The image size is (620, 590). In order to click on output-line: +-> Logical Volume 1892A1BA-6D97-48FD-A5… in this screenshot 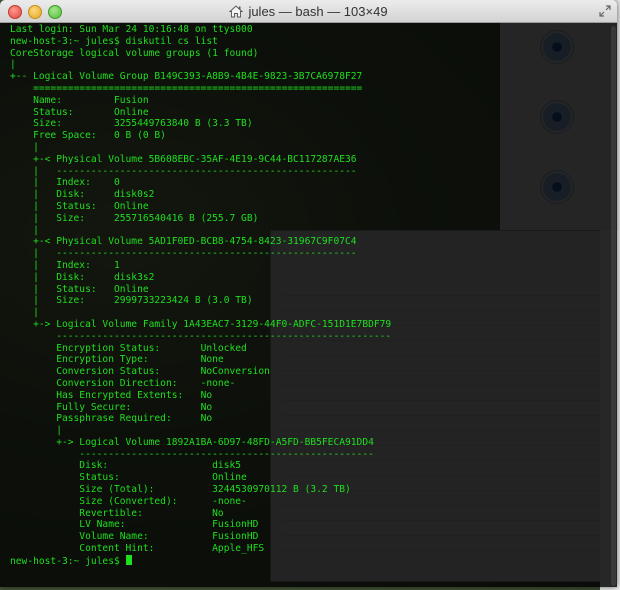, I will do `click(192, 442)`.